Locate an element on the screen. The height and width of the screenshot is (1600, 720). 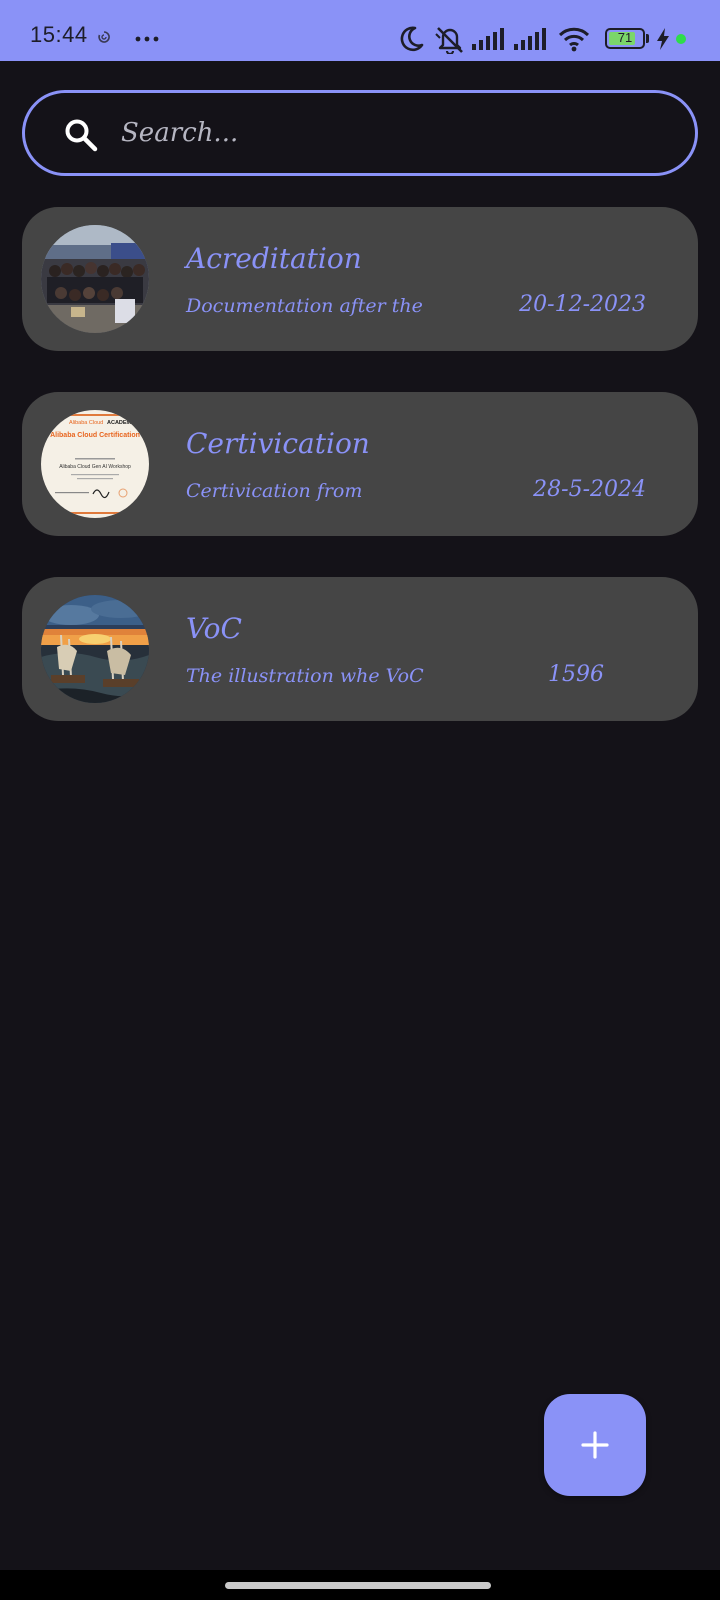
privacy-indicator-dot is located at coordinates (681, 39).